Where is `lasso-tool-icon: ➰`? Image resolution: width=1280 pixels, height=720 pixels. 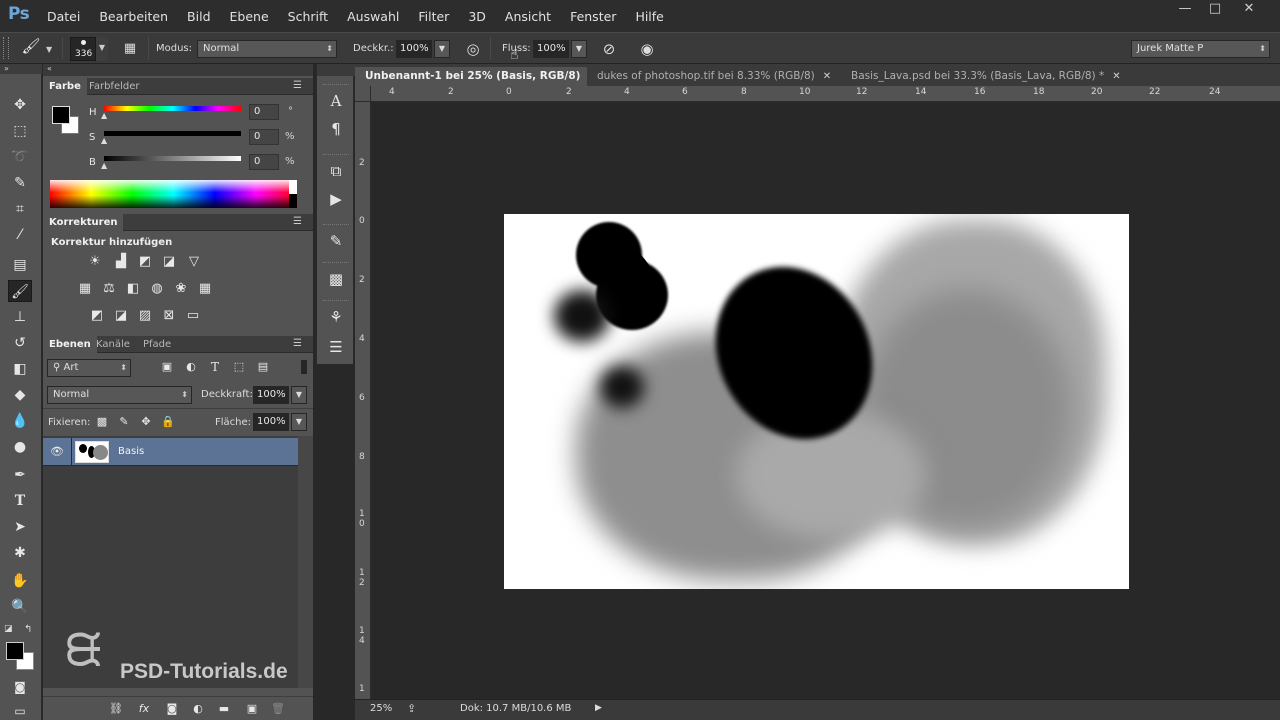 lasso-tool-icon: ➰ is located at coordinates (20, 157).